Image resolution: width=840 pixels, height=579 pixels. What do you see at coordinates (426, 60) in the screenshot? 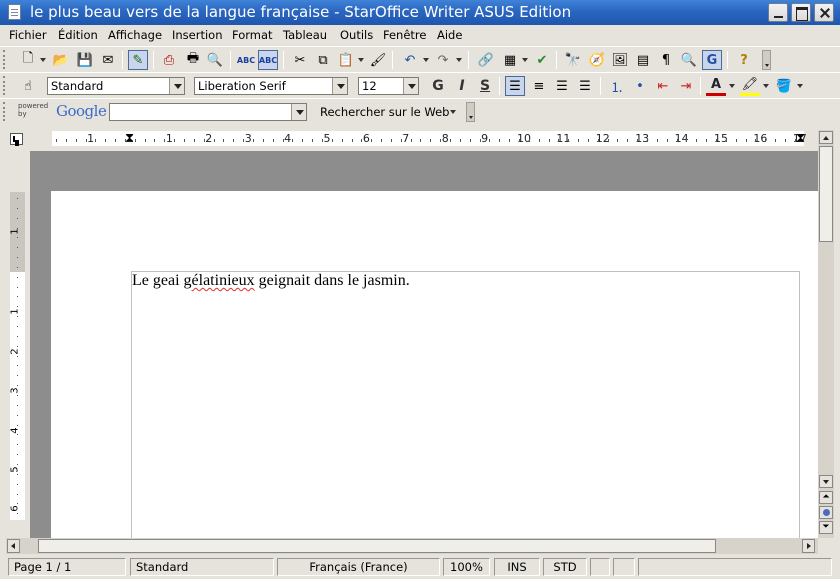
I see `undo-dropdown-arrow` at bounding box center [426, 60].